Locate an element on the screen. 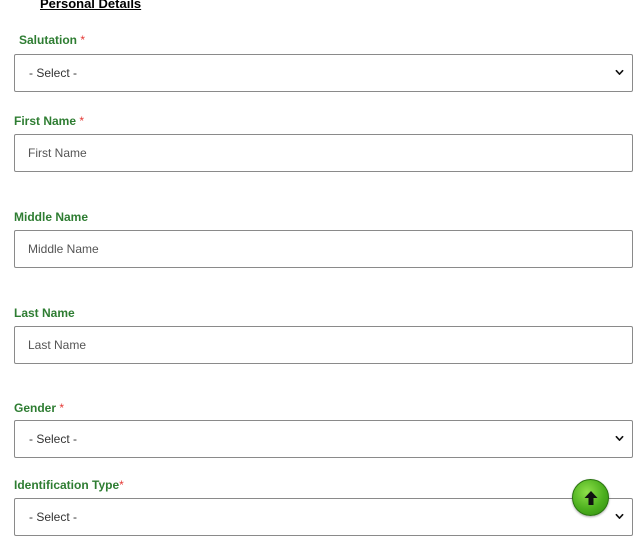 Image resolution: width=640 pixels, height=548 pixels. salutation-select: - Select - is located at coordinates (323, 73).